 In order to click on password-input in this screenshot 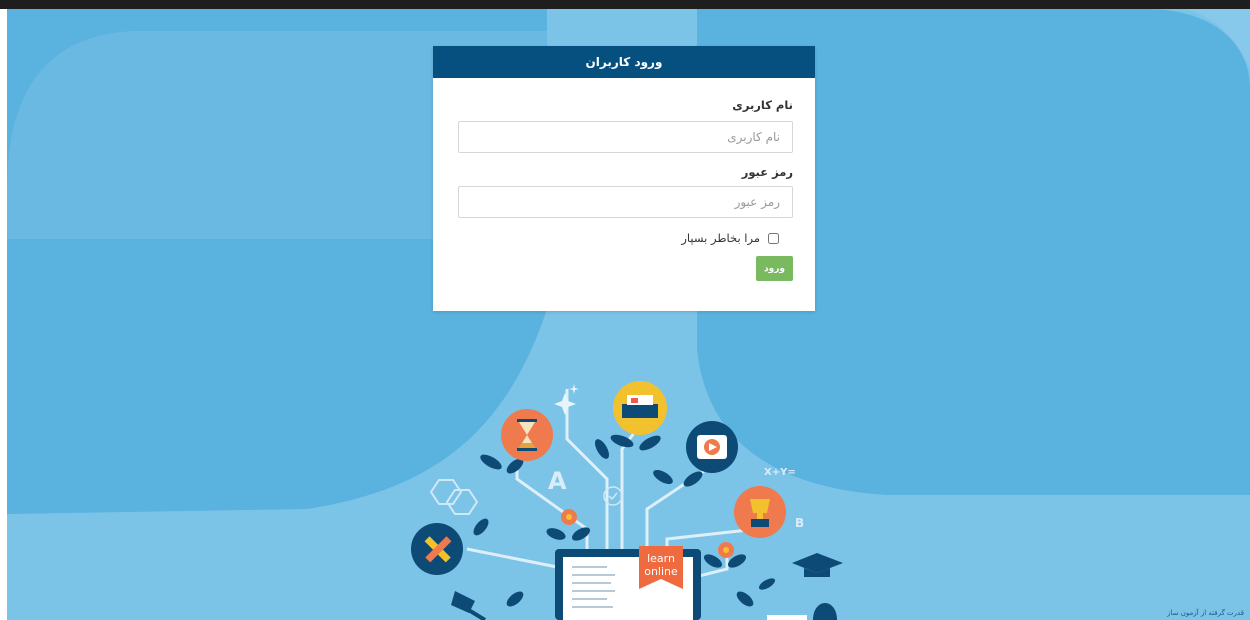, I will do `click(625, 202)`.